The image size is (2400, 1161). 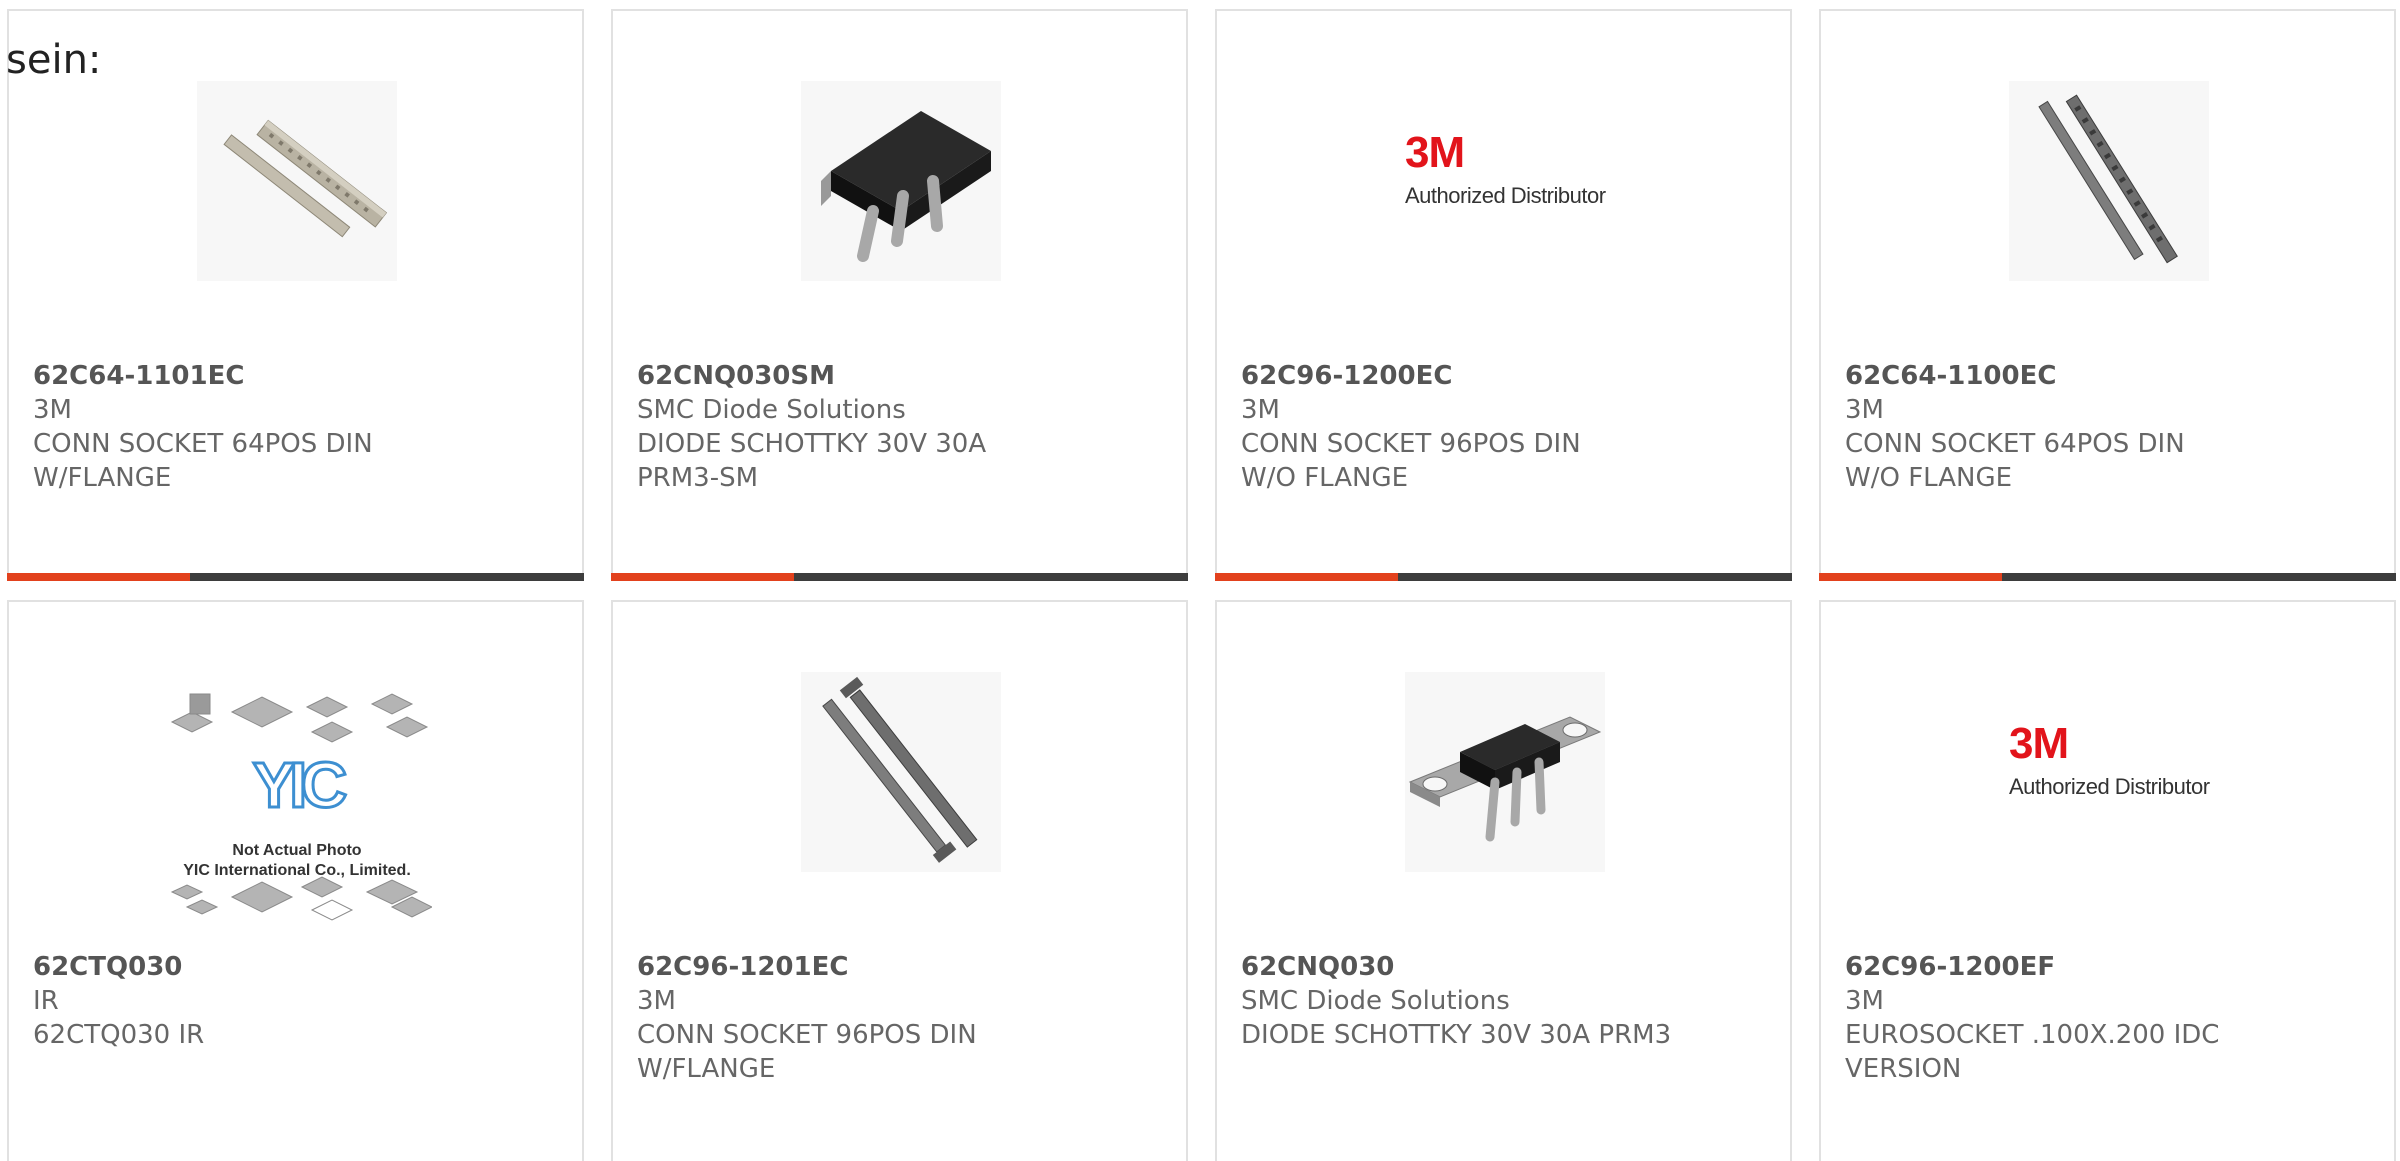 What do you see at coordinates (899, 967) in the screenshot?
I see `part-number: 62C96-1201EC` at bounding box center [899, 967].